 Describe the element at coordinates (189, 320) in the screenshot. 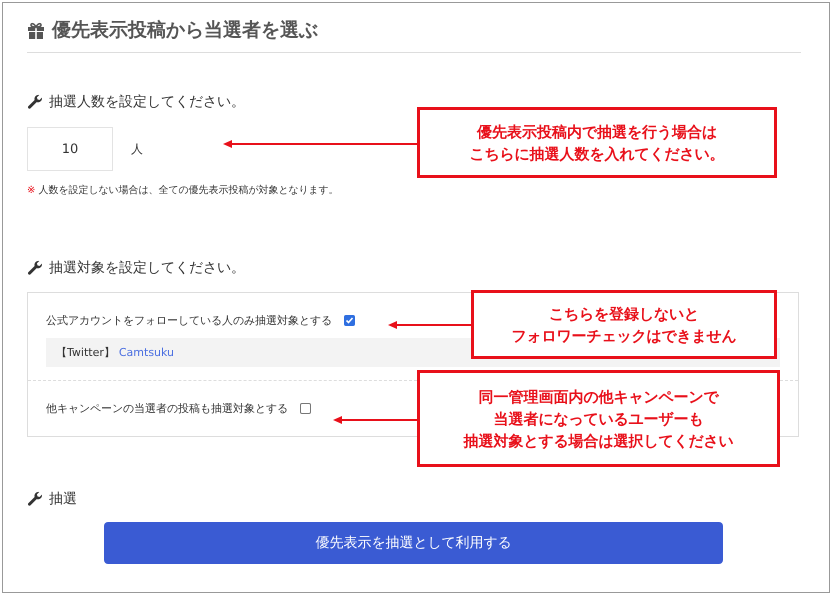

I see `option-label: 公式アカウントをフォローしている人のみ抽選対象とする` at that location.